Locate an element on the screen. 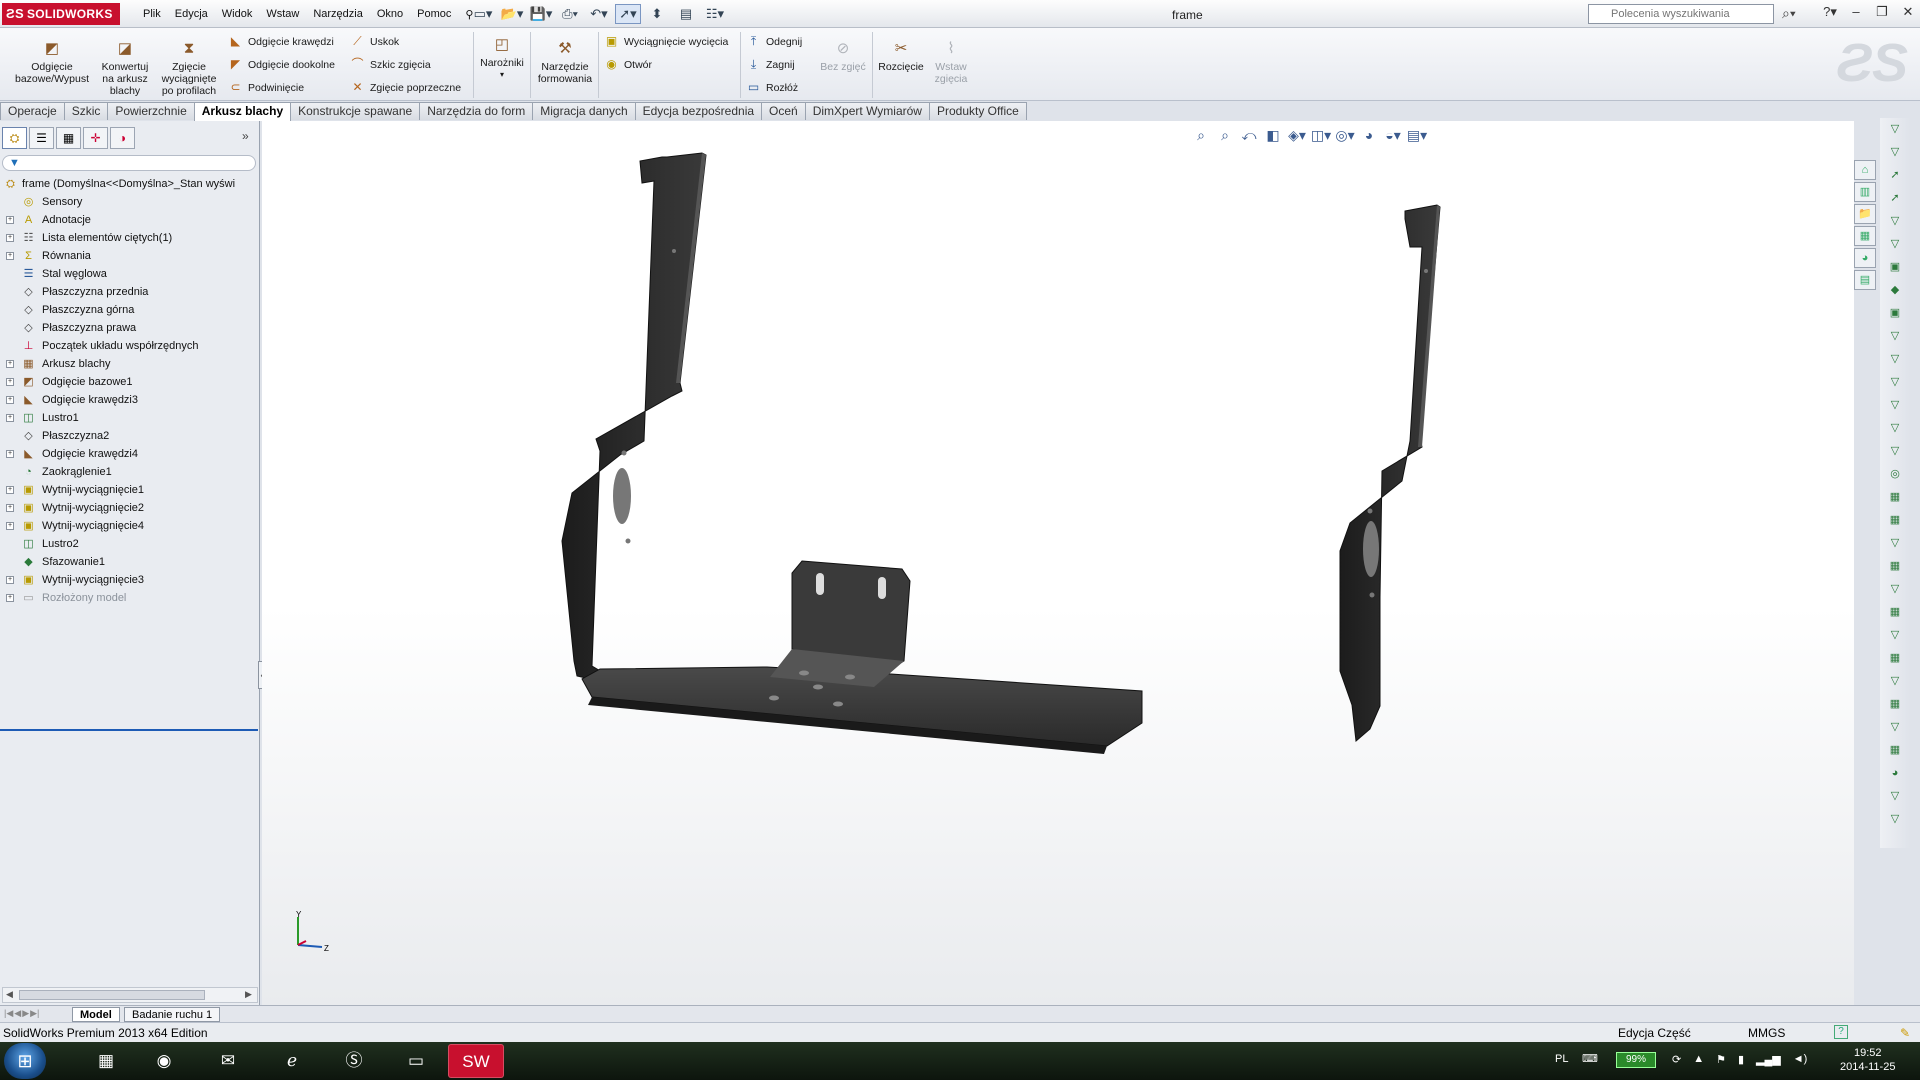  tree-item: ☰ Stal węglowa is located at coordinates (129, 274).